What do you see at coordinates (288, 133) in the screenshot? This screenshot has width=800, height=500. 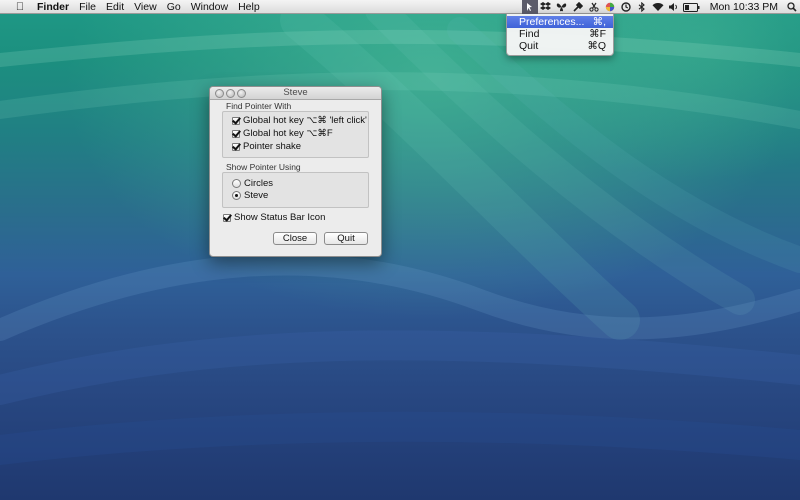 I see `checkbox-label: Global hot key ⌥⌘F` at bounding box center [288, 133].